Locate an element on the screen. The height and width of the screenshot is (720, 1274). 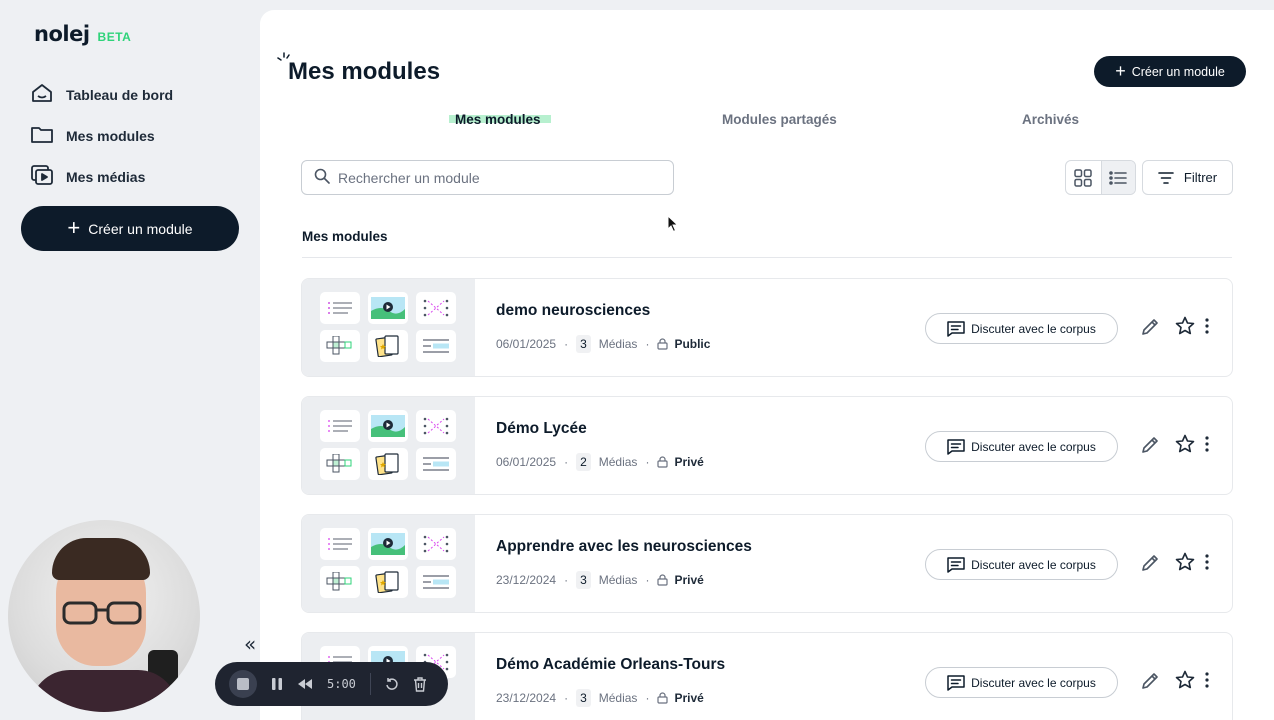
media-label: Médias is located at coordinates (618, 580).